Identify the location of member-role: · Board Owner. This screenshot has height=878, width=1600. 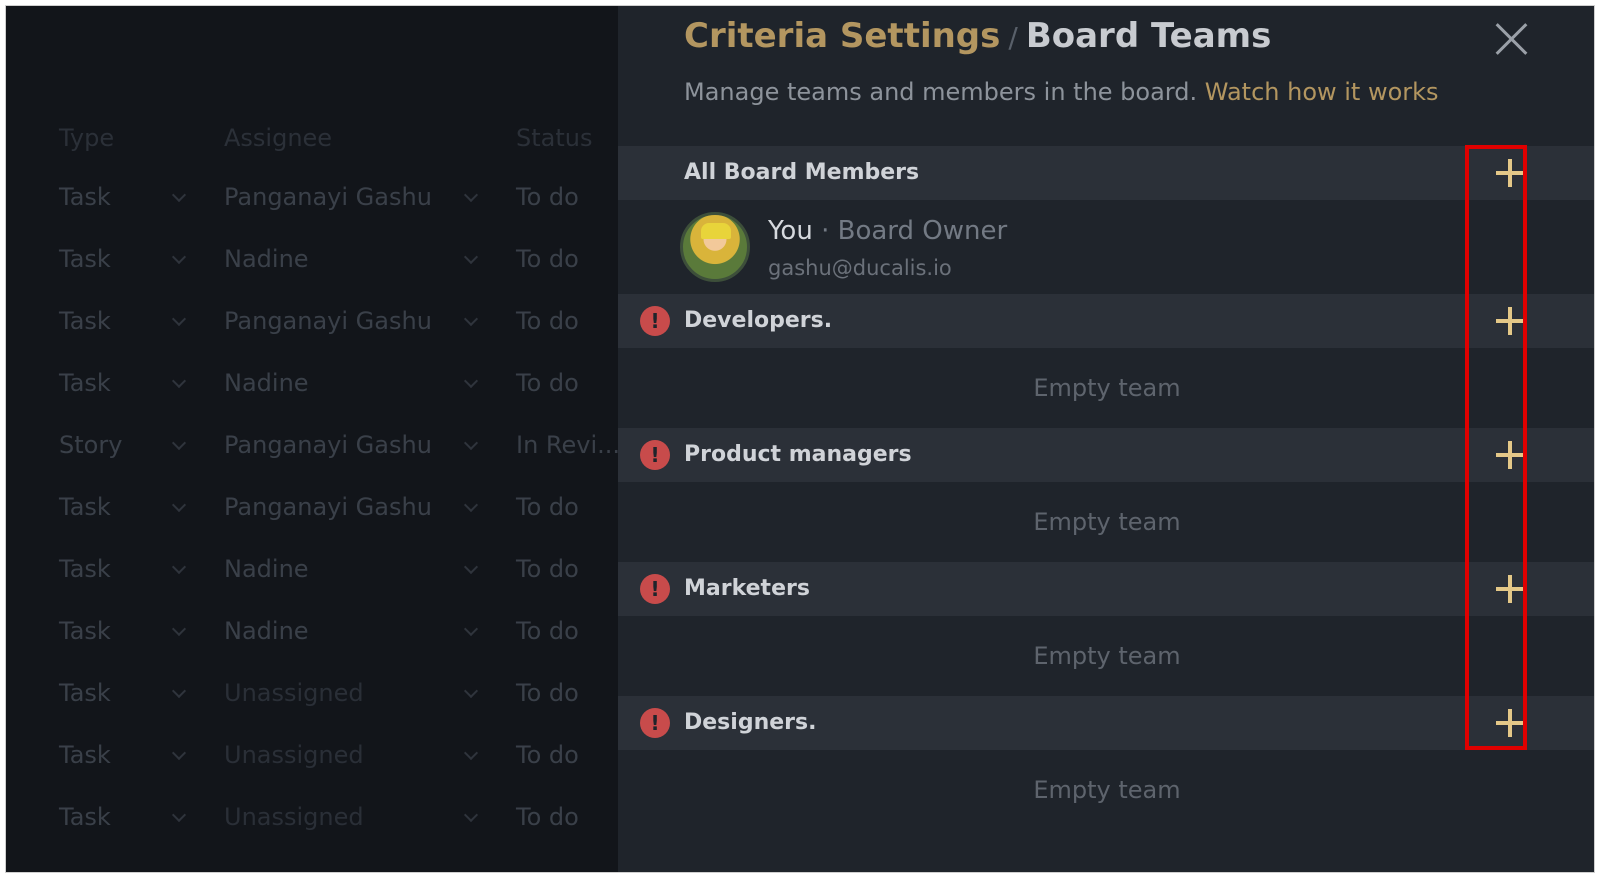
(914, 231).